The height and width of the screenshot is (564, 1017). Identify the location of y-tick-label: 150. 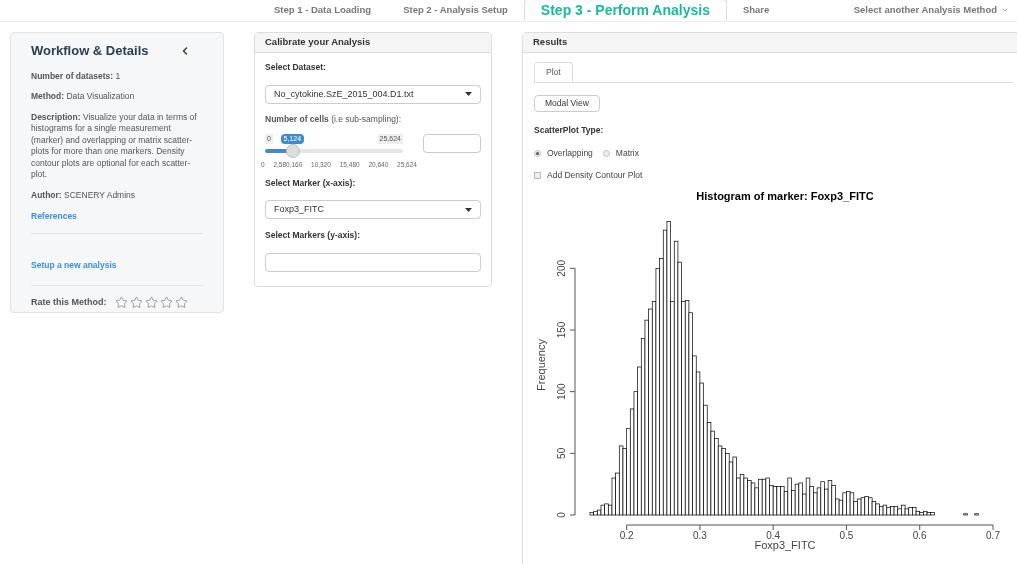
(561, 330).